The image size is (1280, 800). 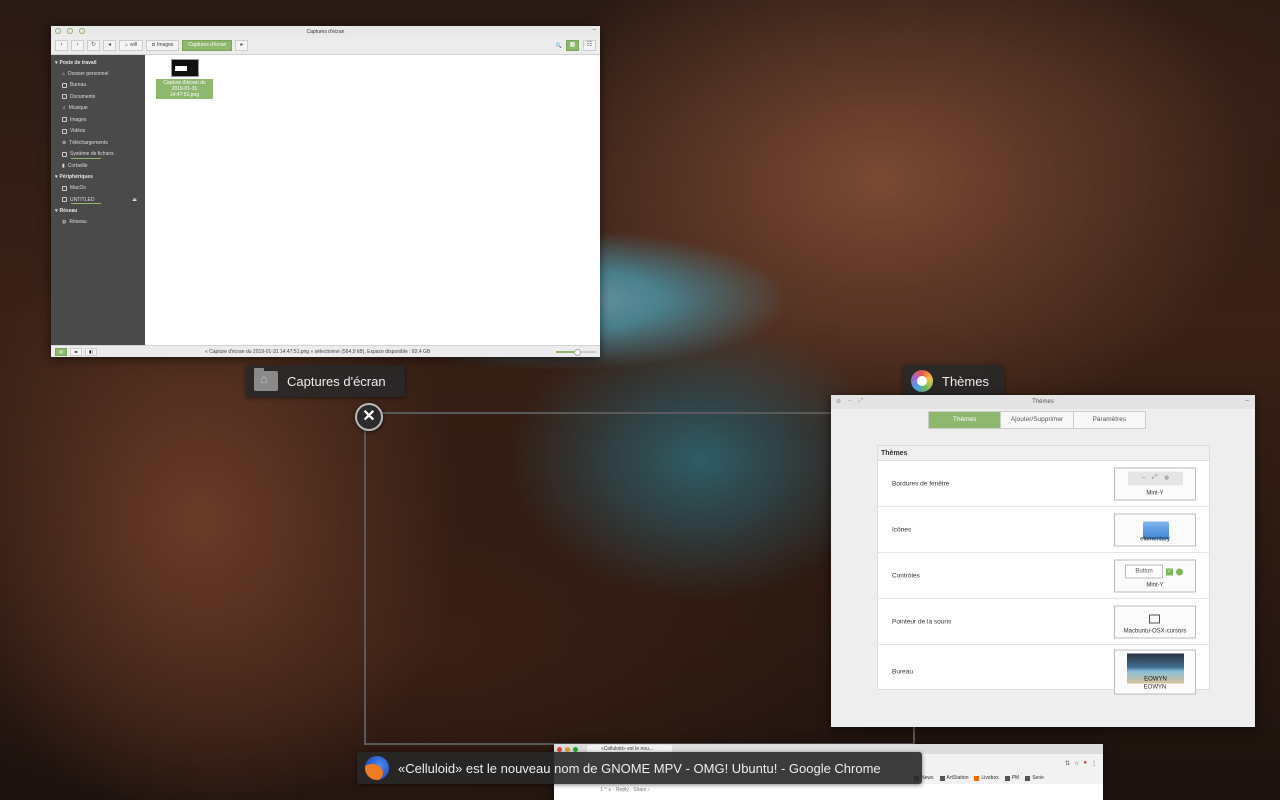 What do you see at coordinates (98, 132) in the screenshot?
I see `sidebar-item-videos: Vidéos` at bounding box center [98, 132].